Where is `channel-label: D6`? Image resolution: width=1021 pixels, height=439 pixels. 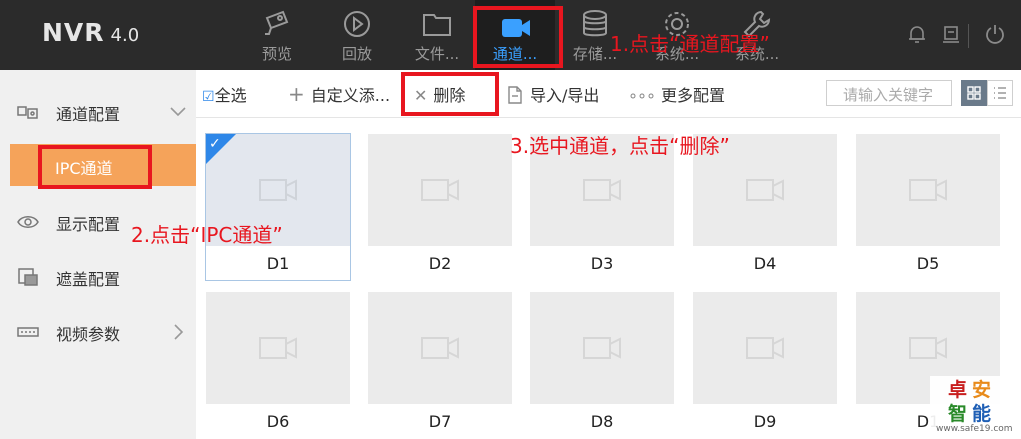 channel-label: D6 is located at coordinates (278, 421).